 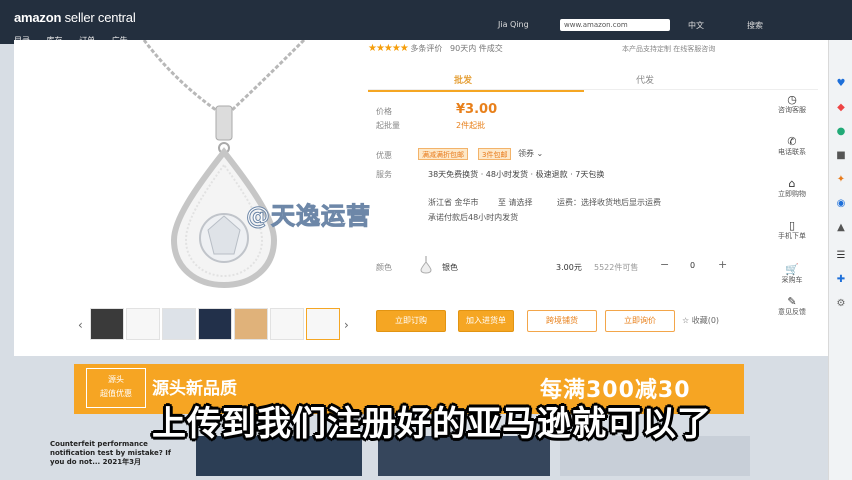 What do you see at coordinates (495, 154) in the screenshot?
I see `promo-tag: 3件包邮` at bounding box center [495, 154].